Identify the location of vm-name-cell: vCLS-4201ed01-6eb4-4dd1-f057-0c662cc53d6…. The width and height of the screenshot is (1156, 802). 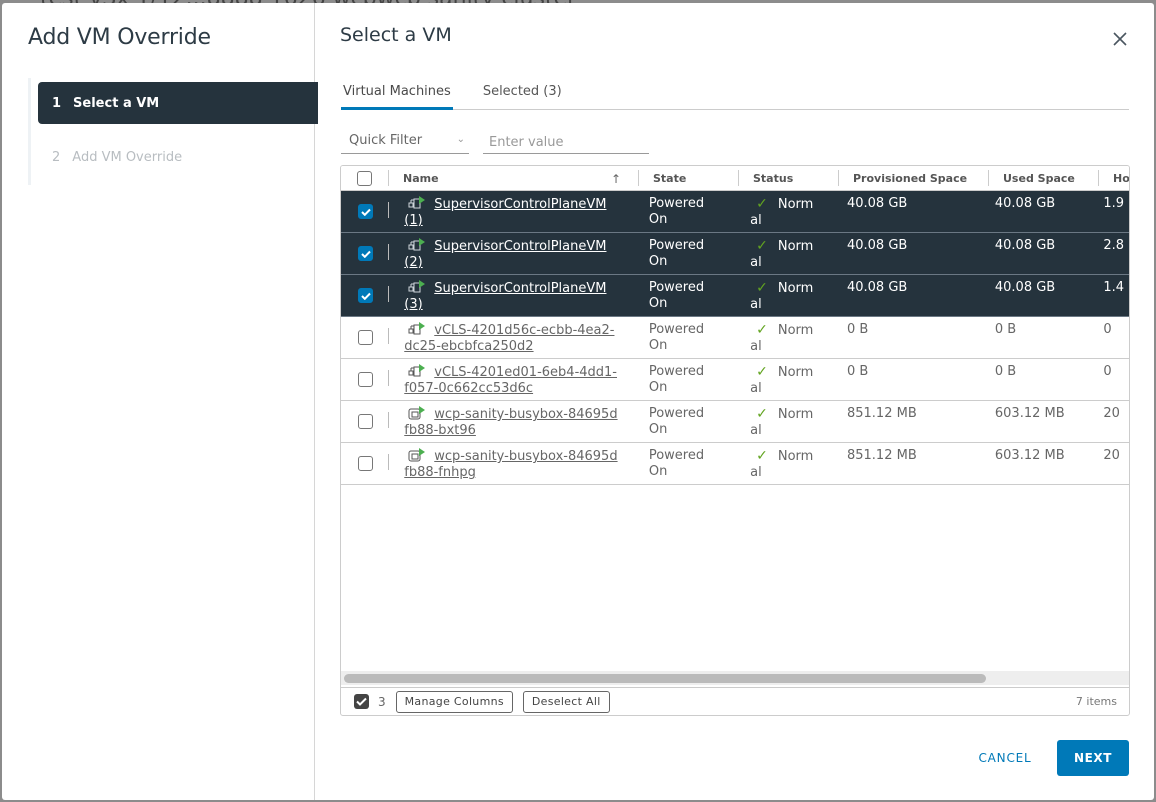
(511, 379).